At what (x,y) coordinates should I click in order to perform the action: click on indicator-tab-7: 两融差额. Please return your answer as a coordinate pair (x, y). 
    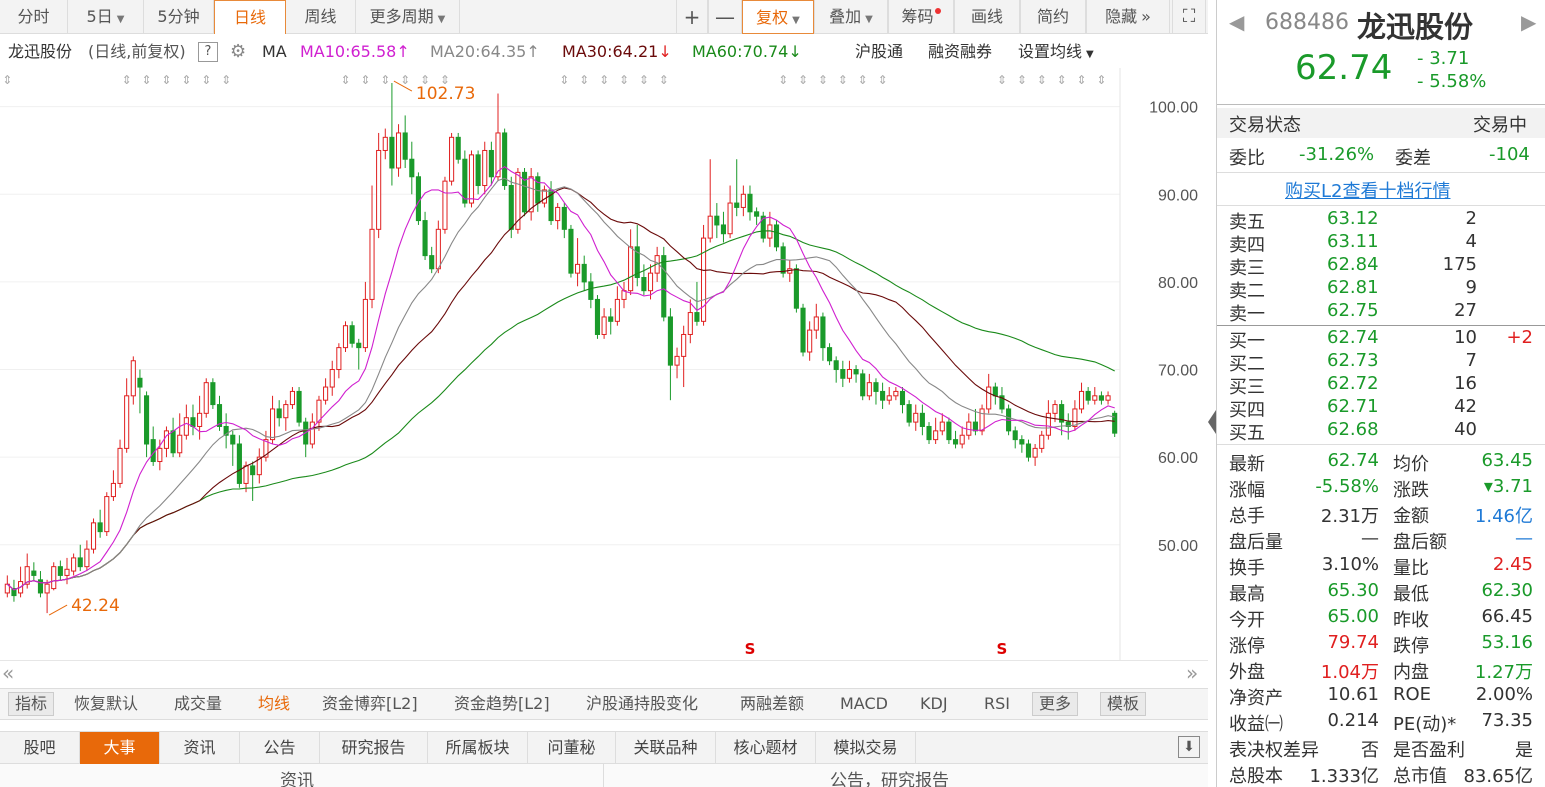
    Looking at the image, I should click on (772, 704).